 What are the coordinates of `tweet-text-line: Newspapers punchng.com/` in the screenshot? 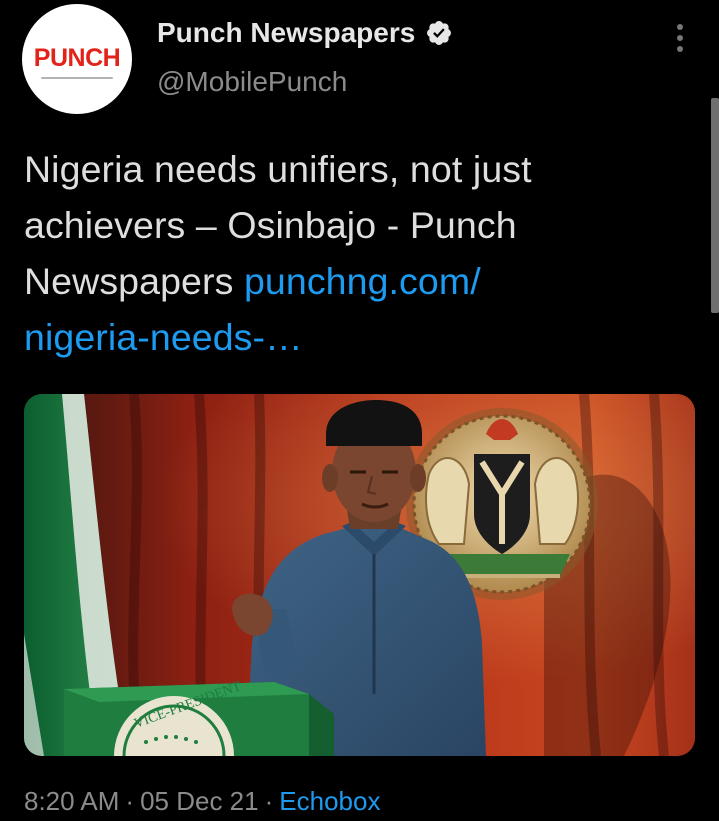 It's located at (354, 281).